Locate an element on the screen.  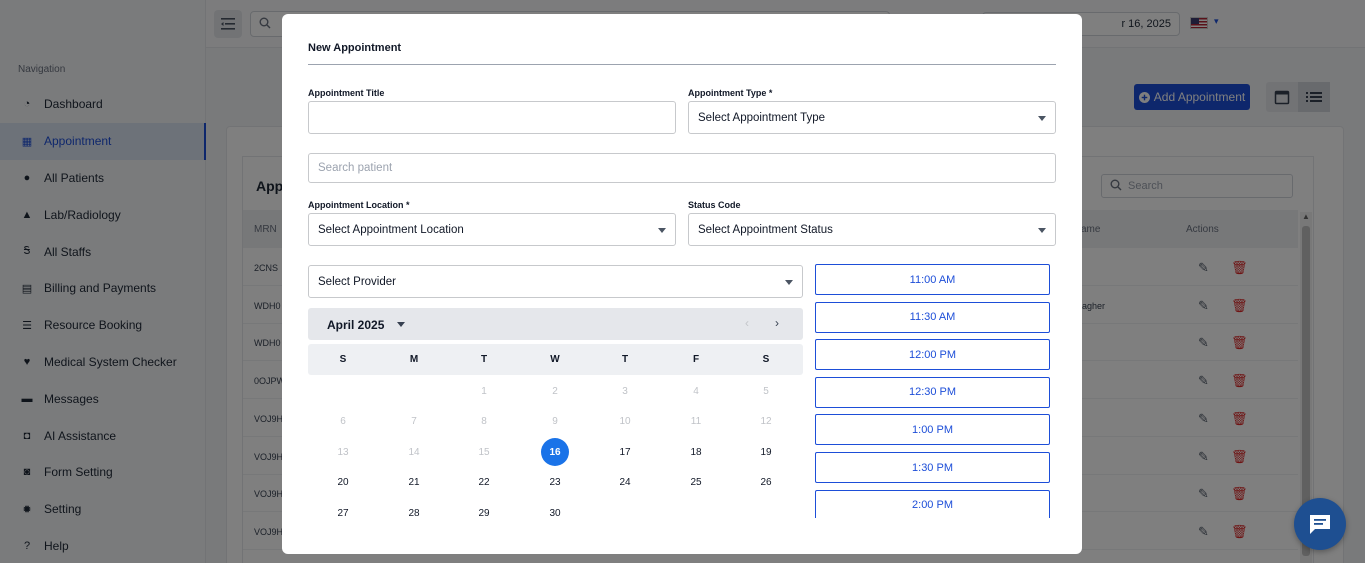
time-slot-button: 12:00 PM is located at coordinates (932, 355).